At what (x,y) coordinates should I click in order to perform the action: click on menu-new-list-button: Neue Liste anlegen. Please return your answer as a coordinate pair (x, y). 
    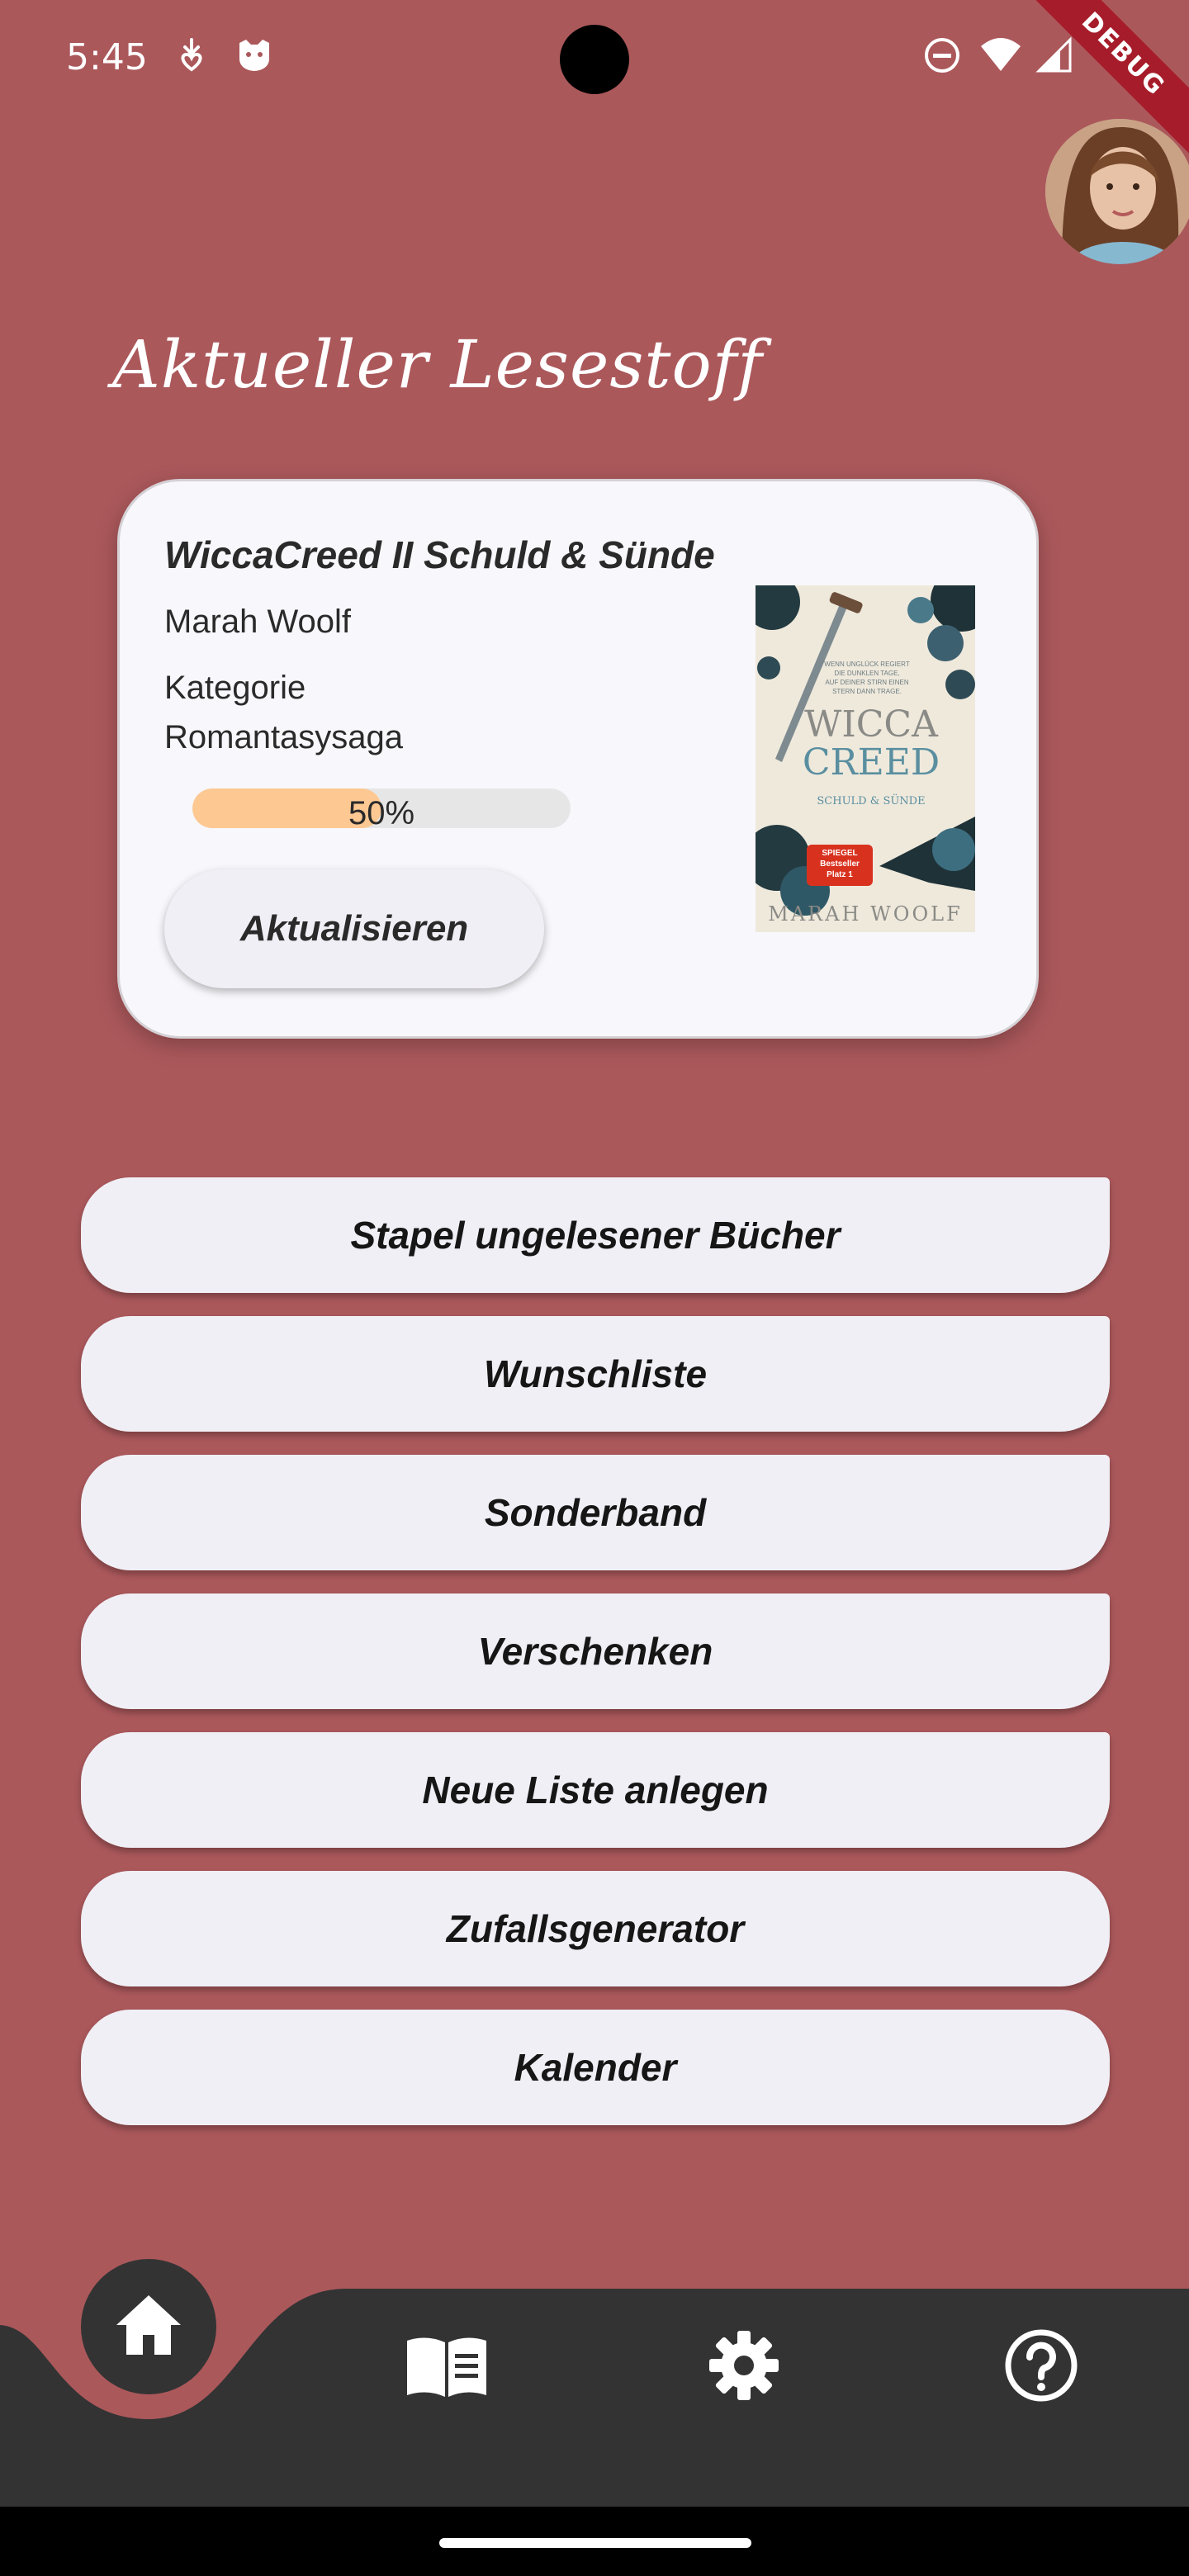
    Looking at the image, I should click on (595, 1790).